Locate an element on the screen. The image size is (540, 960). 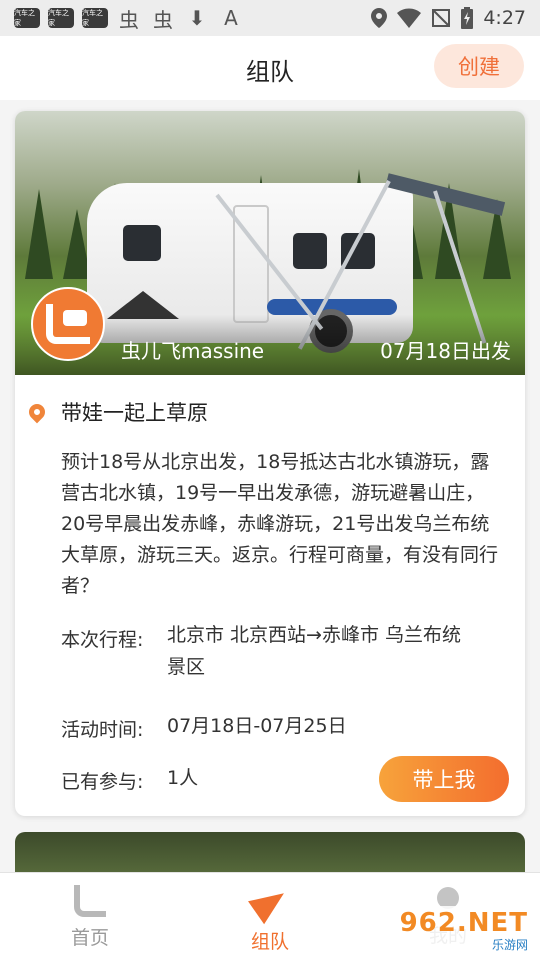
no-sim-icon is located at coordinates (441, 18).